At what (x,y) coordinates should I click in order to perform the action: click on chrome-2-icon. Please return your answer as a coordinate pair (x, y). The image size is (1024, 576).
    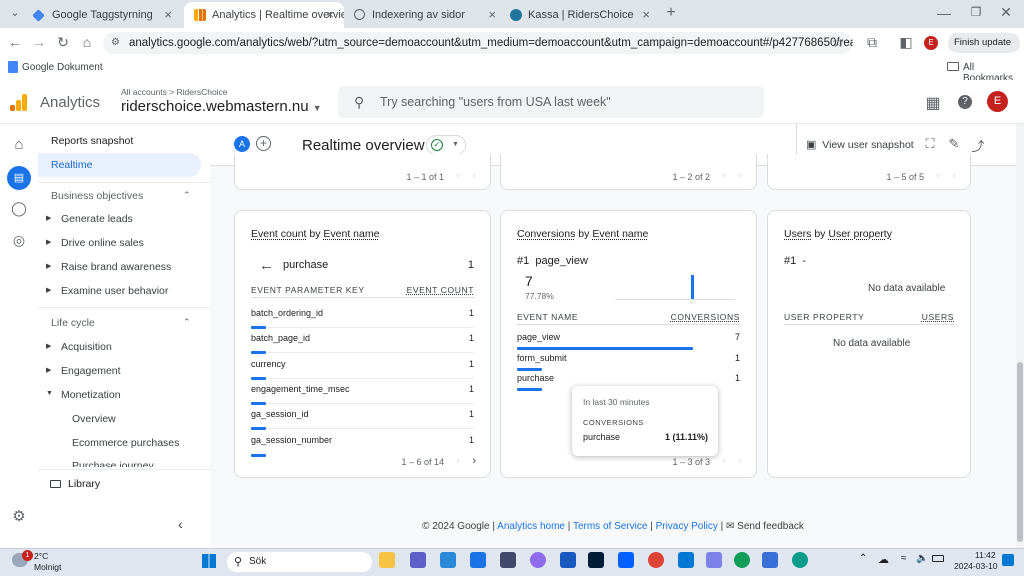
    Looking at the image, I should click on (742, 560).